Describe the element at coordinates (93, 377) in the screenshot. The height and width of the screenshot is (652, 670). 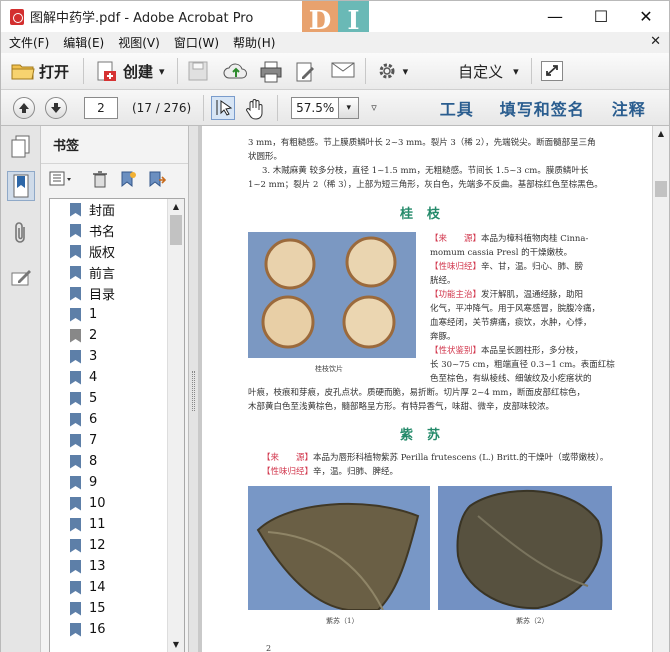
I see `bookmark-label: 4` at that location.